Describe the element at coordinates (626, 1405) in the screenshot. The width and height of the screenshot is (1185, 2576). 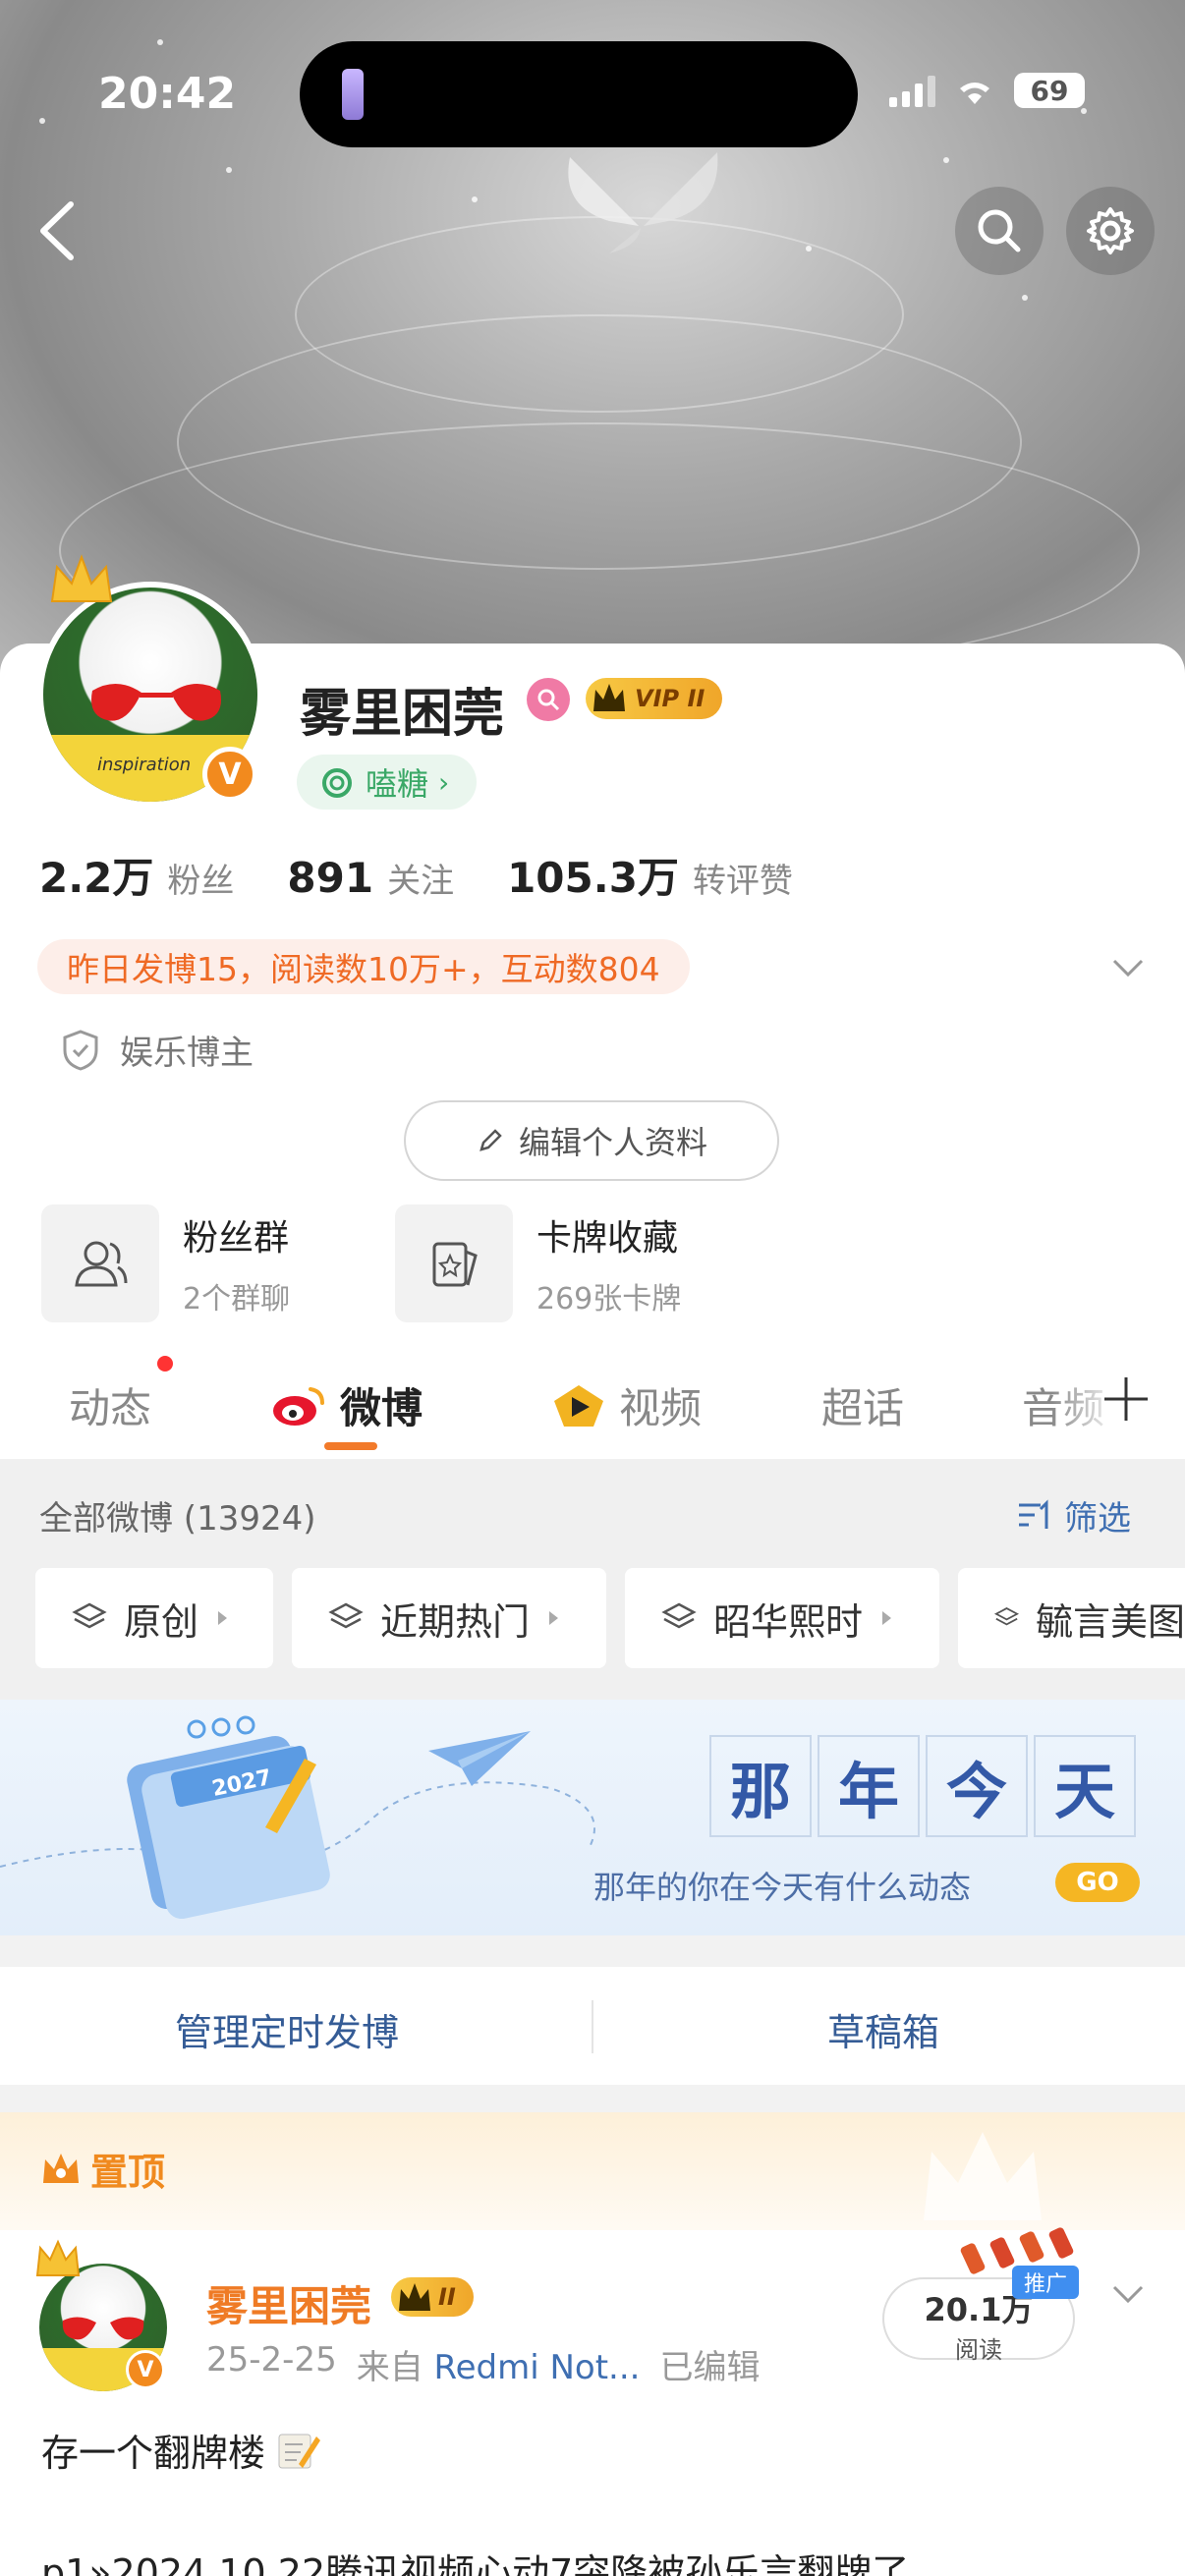
I see `tab-video: 视频` at that location.